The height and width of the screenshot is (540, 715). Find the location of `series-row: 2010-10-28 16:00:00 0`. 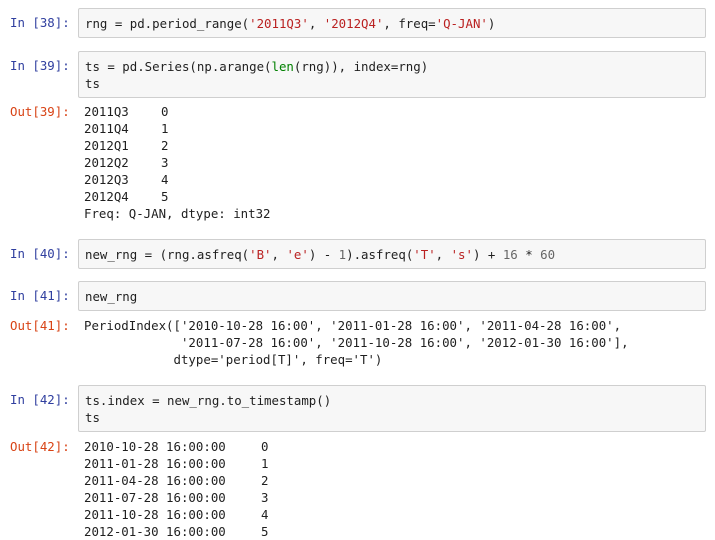

series-row: 2010-10-28 16:00:00 0 is located at coordinates (394, 446).